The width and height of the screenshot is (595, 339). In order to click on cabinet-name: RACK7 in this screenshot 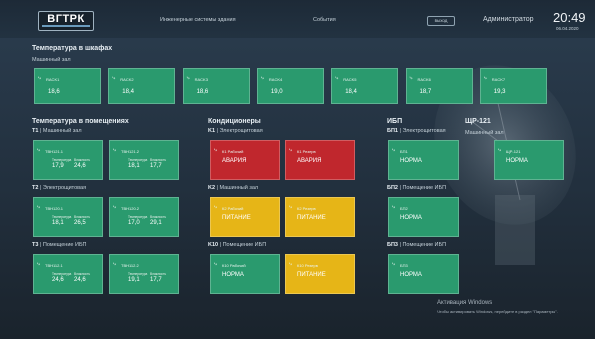, I will do `click(498, 79)`.